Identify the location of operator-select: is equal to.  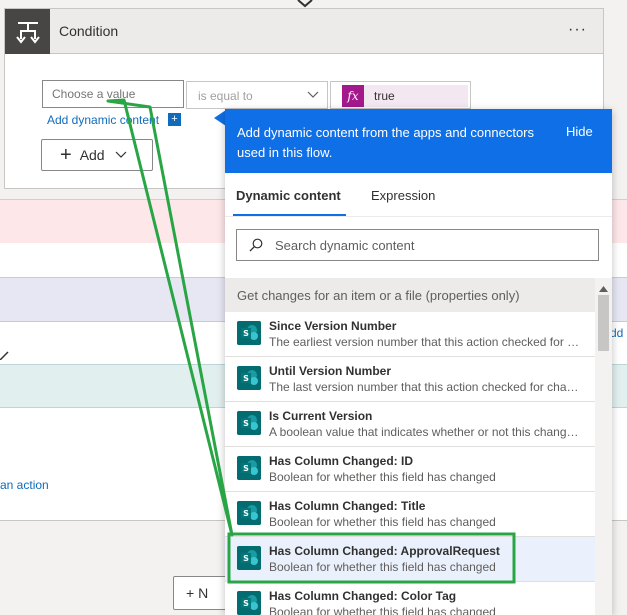
(257, 95).